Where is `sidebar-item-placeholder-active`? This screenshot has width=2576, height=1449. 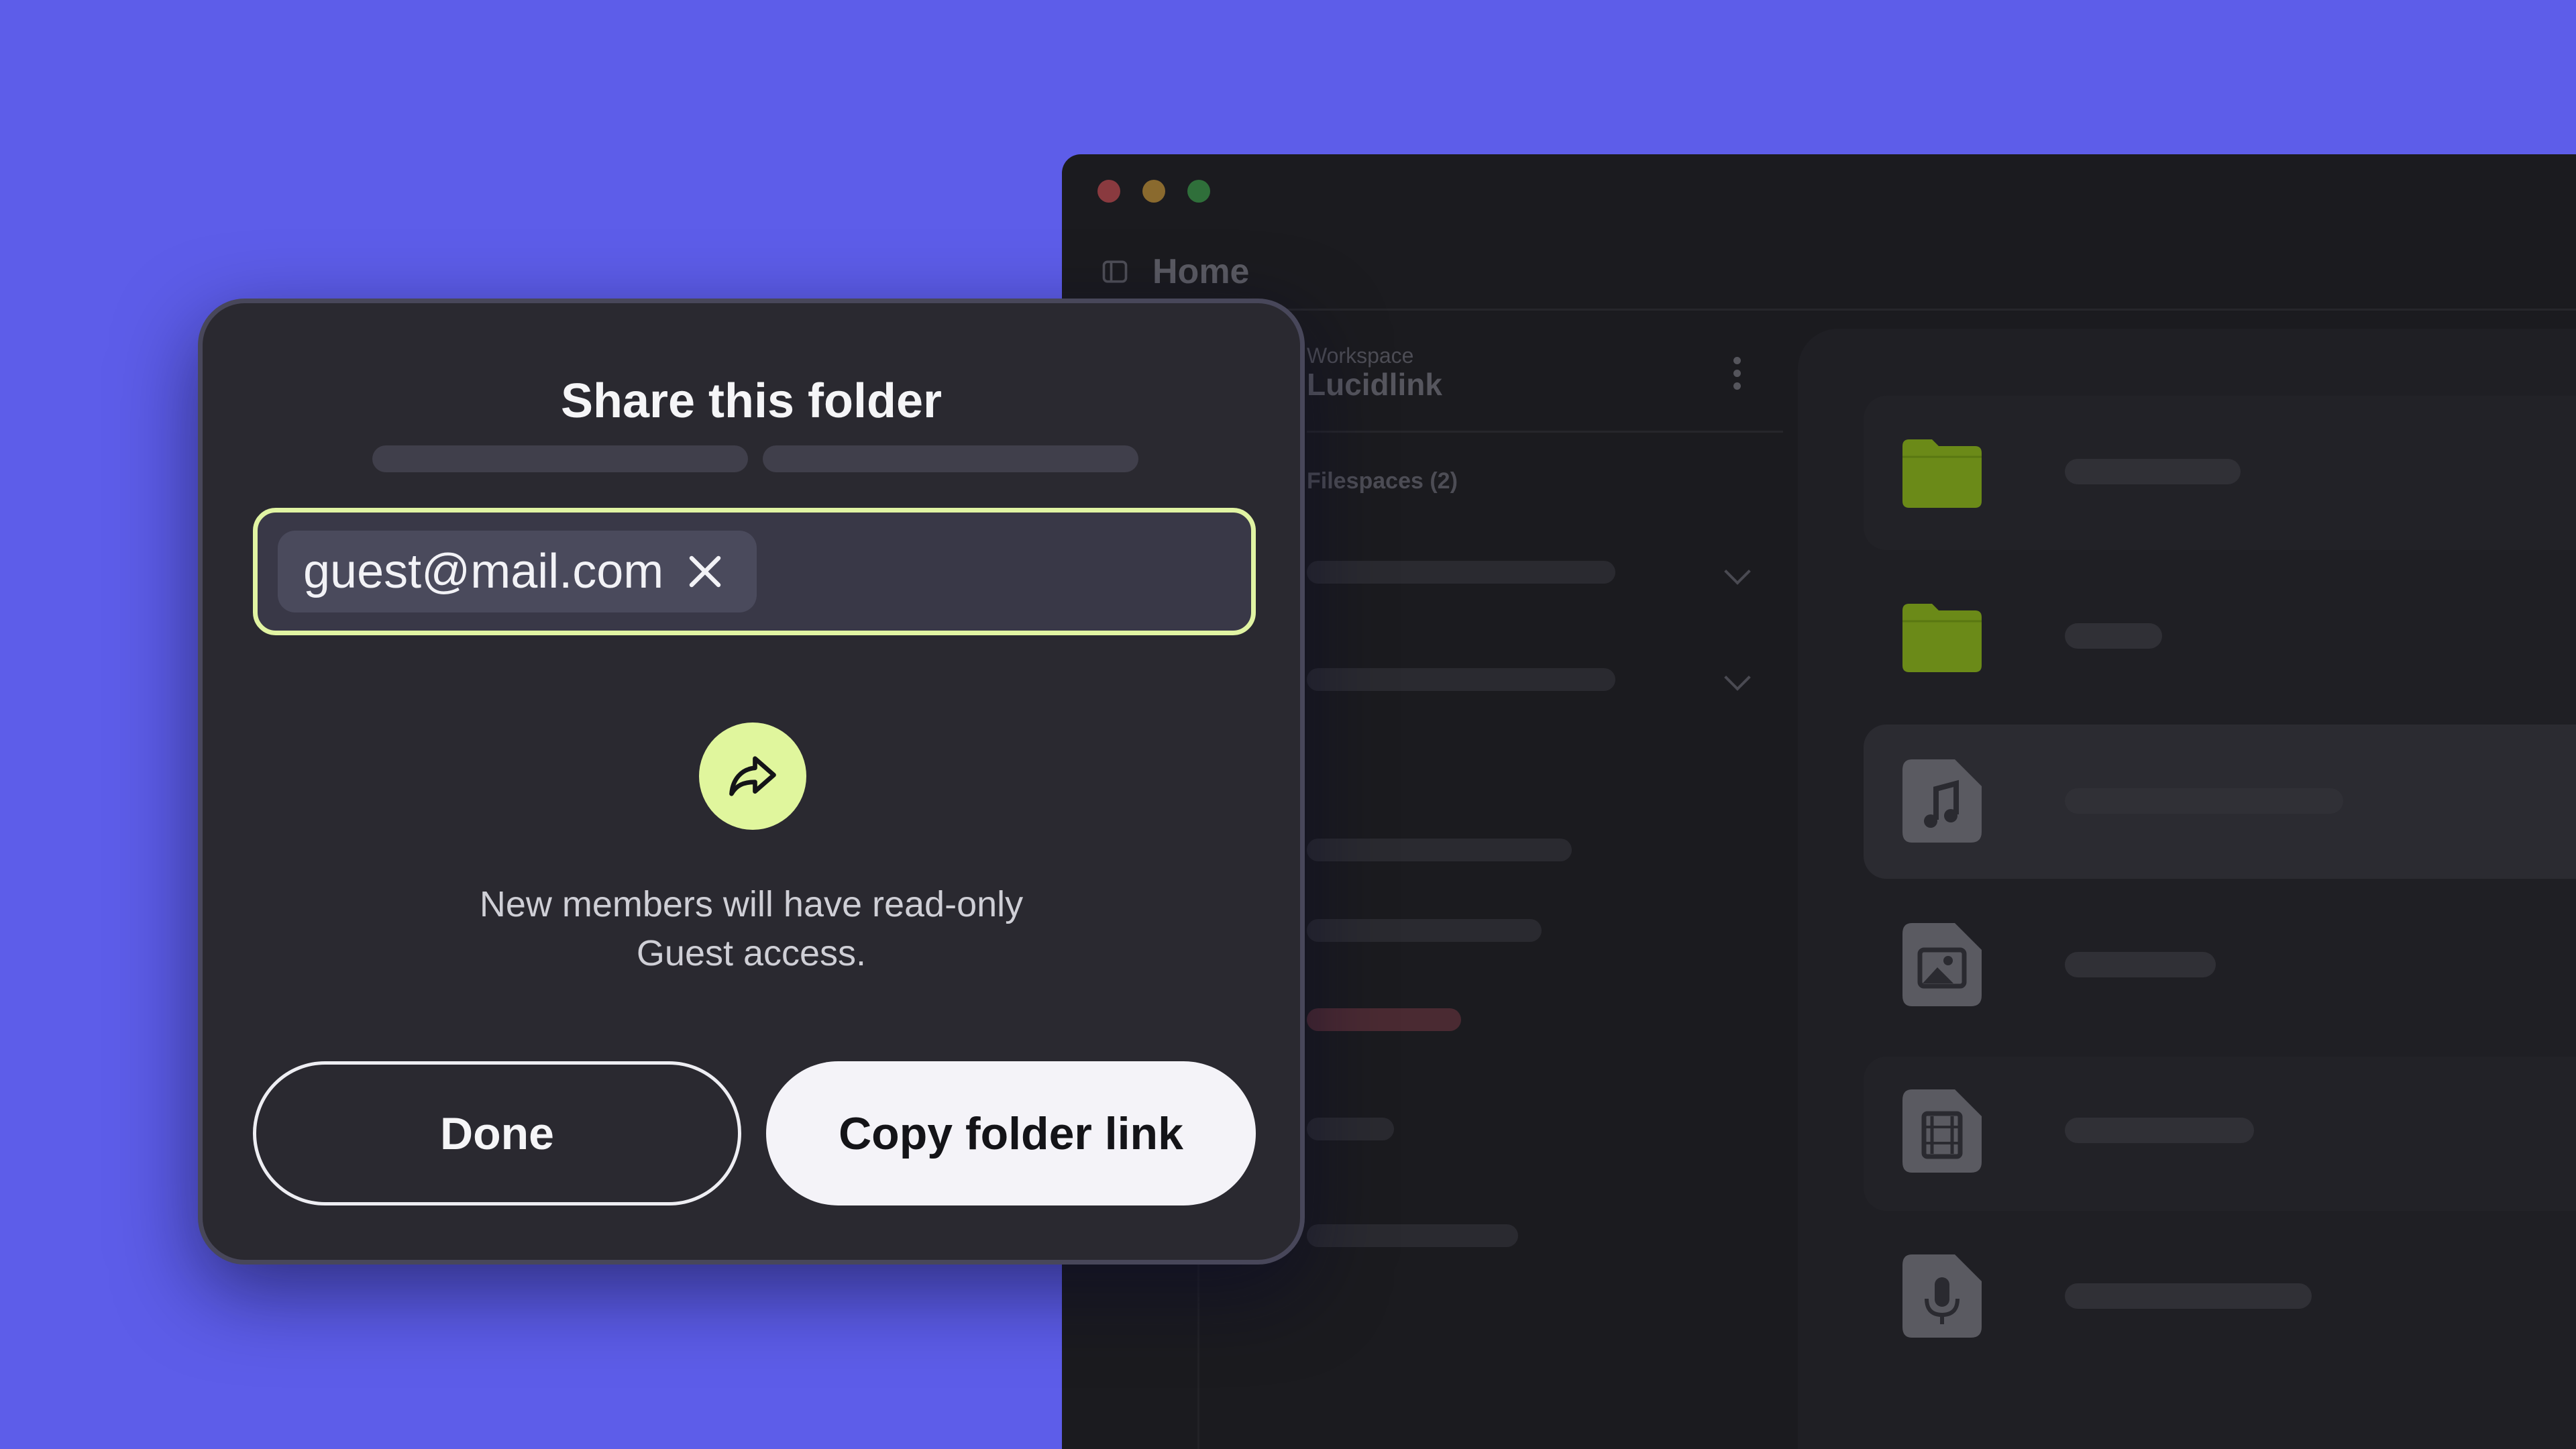 sidebar-item-placeholder-active is located at coordinates (1384, 1019).